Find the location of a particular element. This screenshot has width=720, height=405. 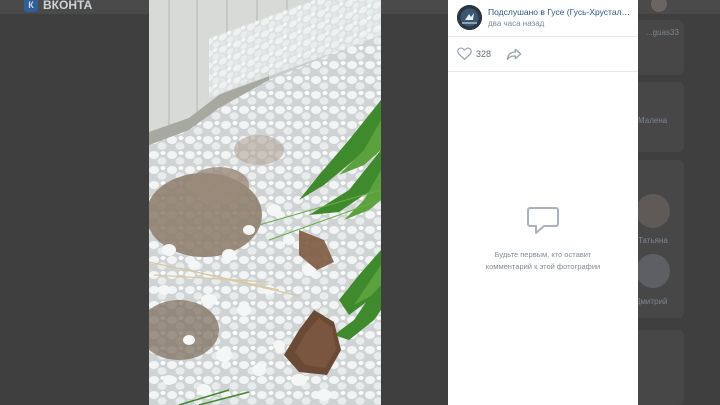

community-avatar is located at coordinates (469, 17).